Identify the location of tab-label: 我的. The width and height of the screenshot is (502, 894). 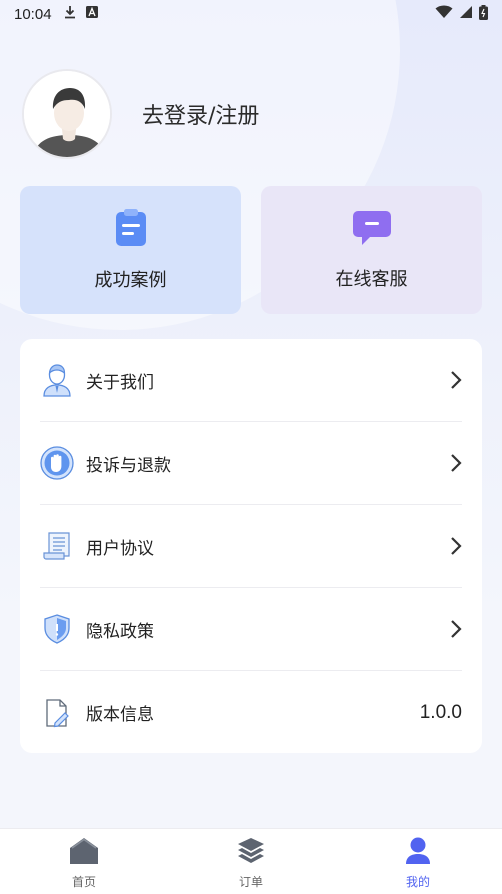
(417, 882).